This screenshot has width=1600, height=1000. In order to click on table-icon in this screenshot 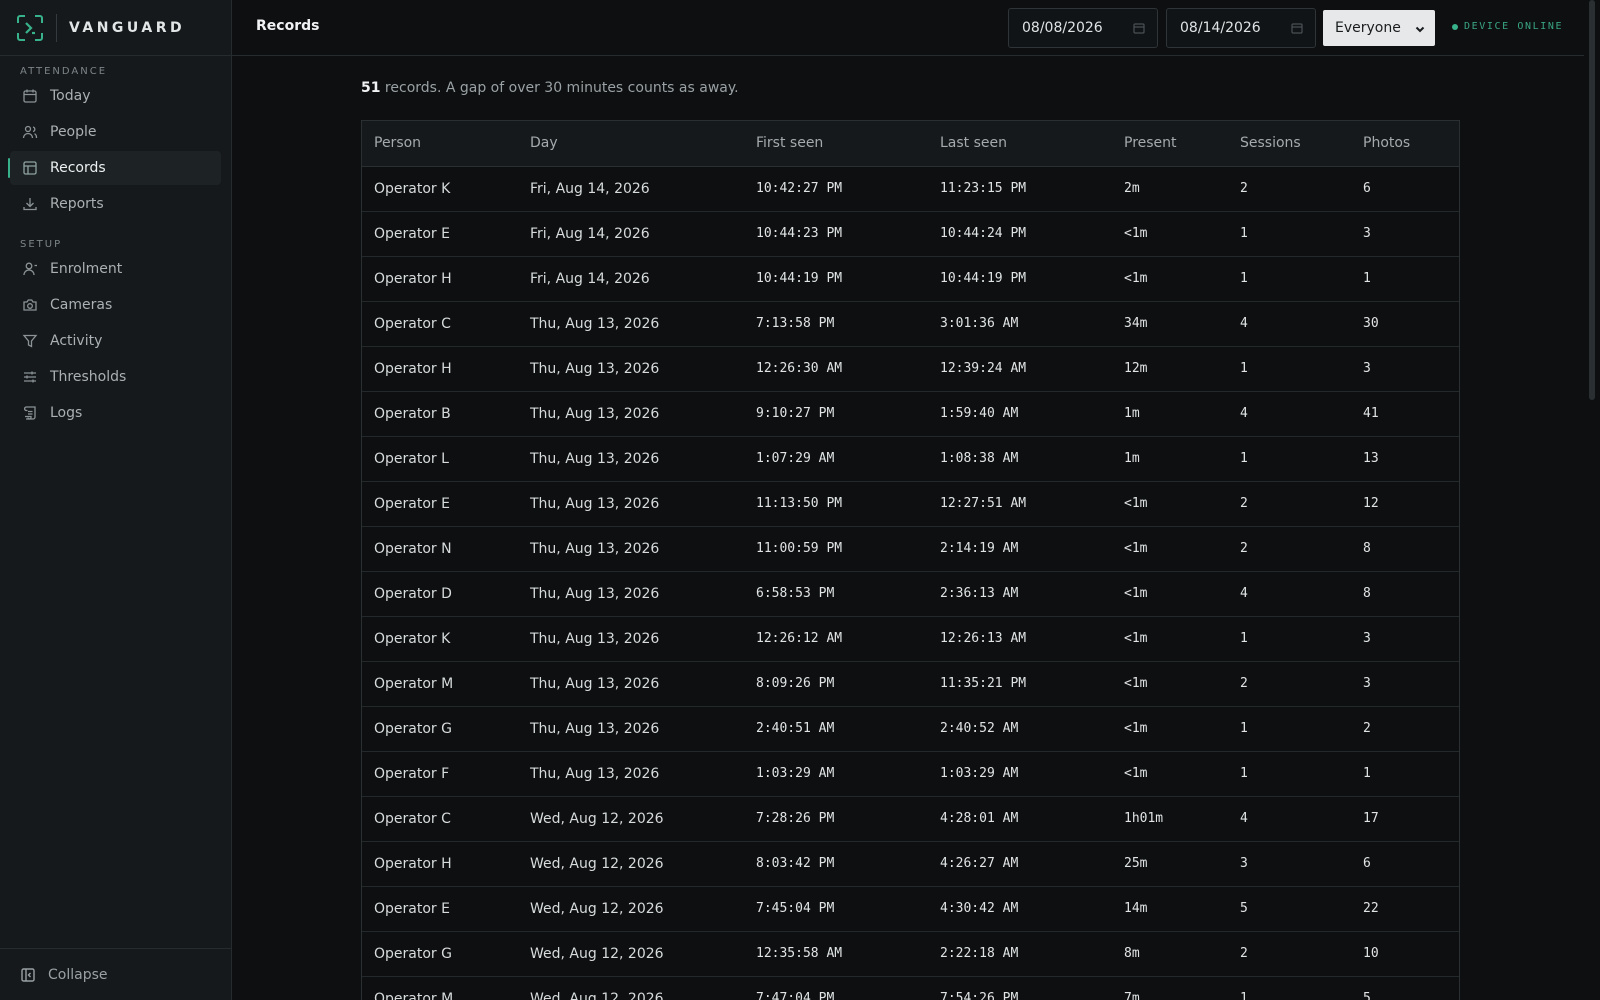, I will do `click(30, 168)`.